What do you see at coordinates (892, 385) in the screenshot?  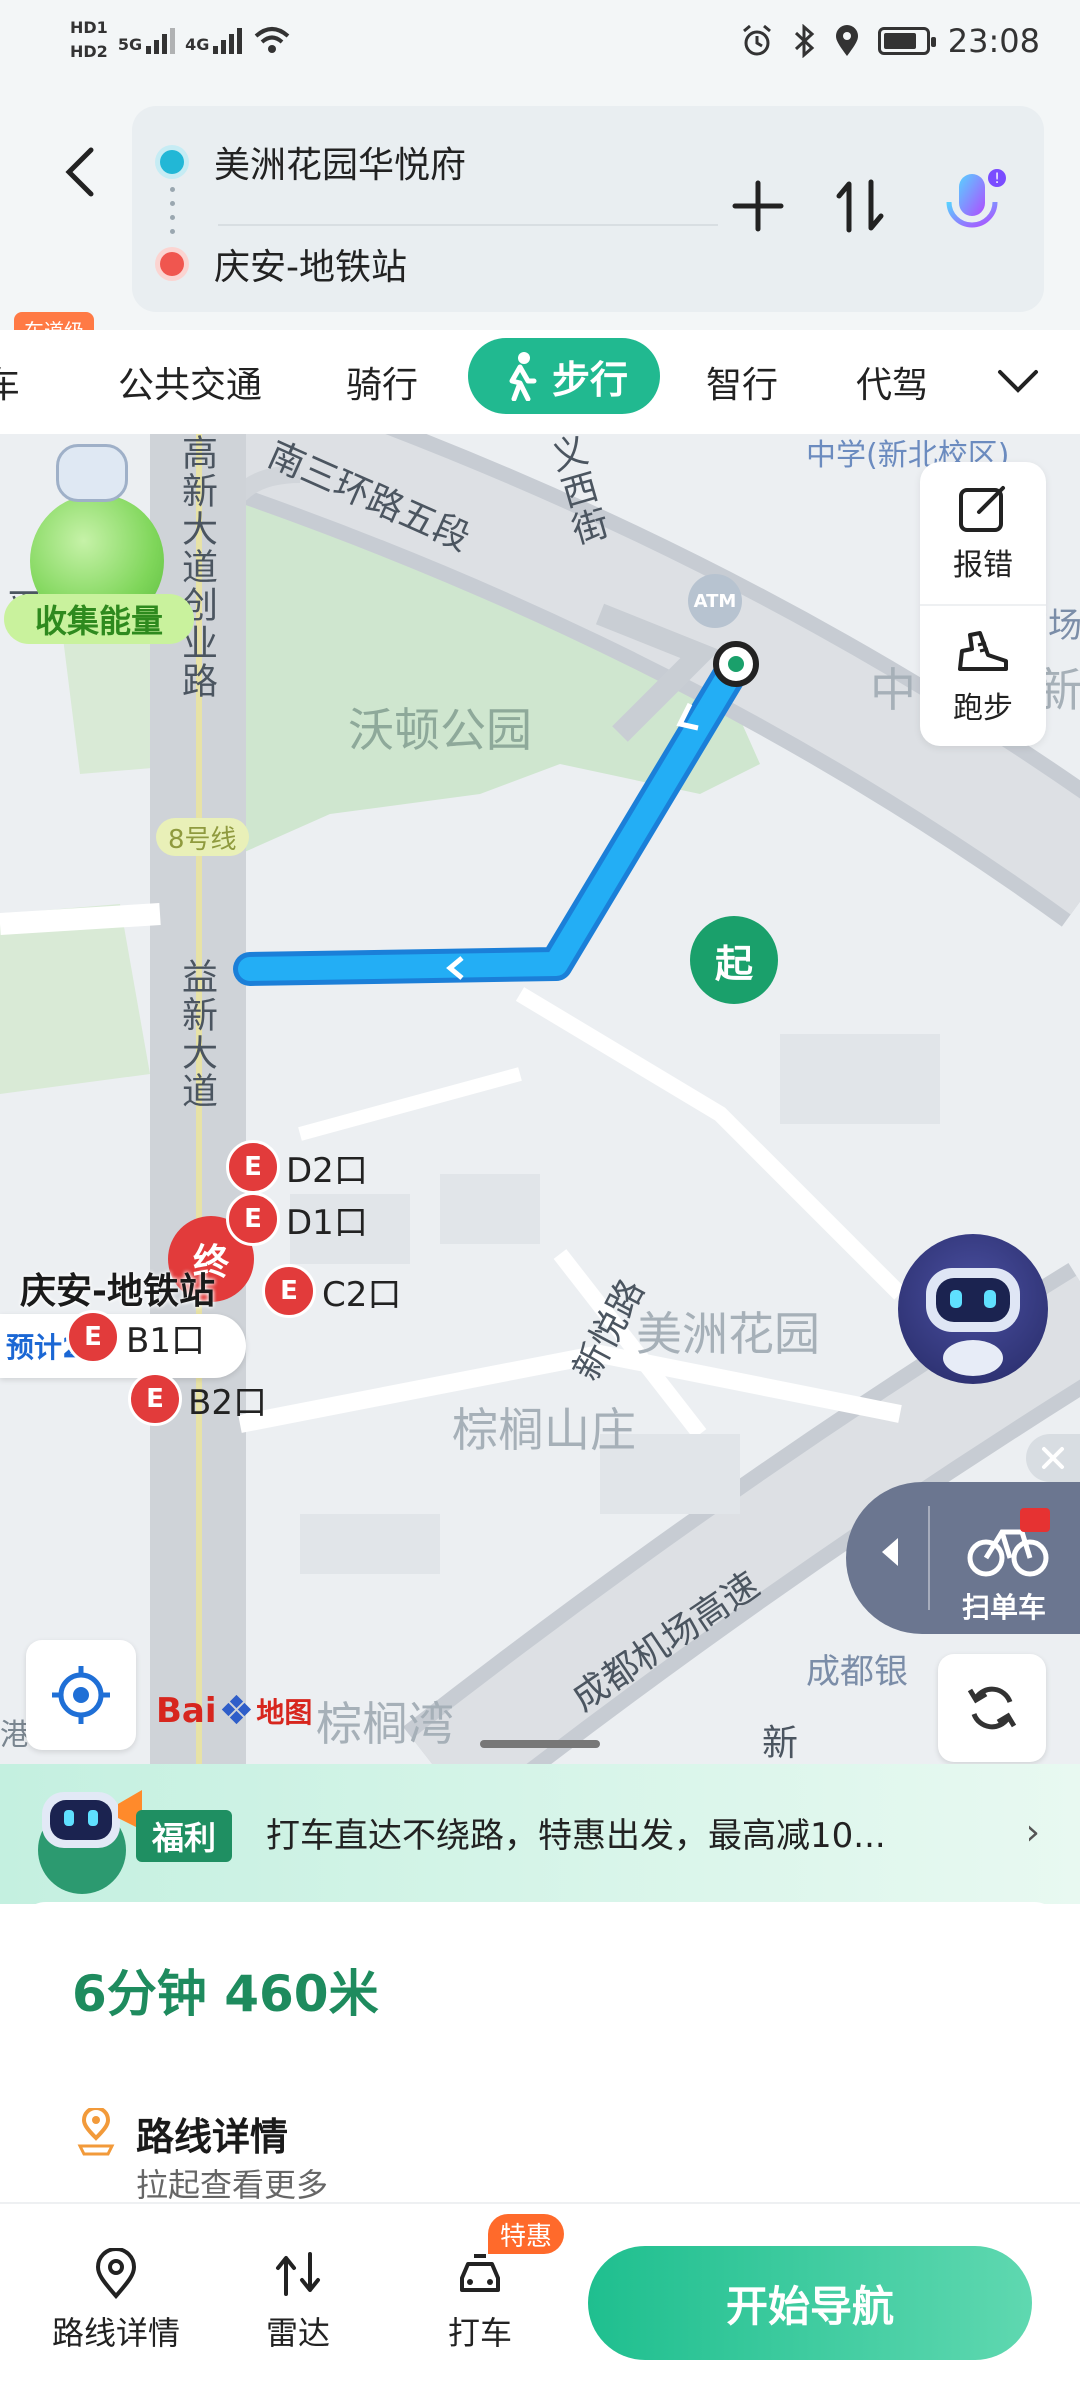 I see `tab-driver-label: 代驾` at bounding box center [892, 385].